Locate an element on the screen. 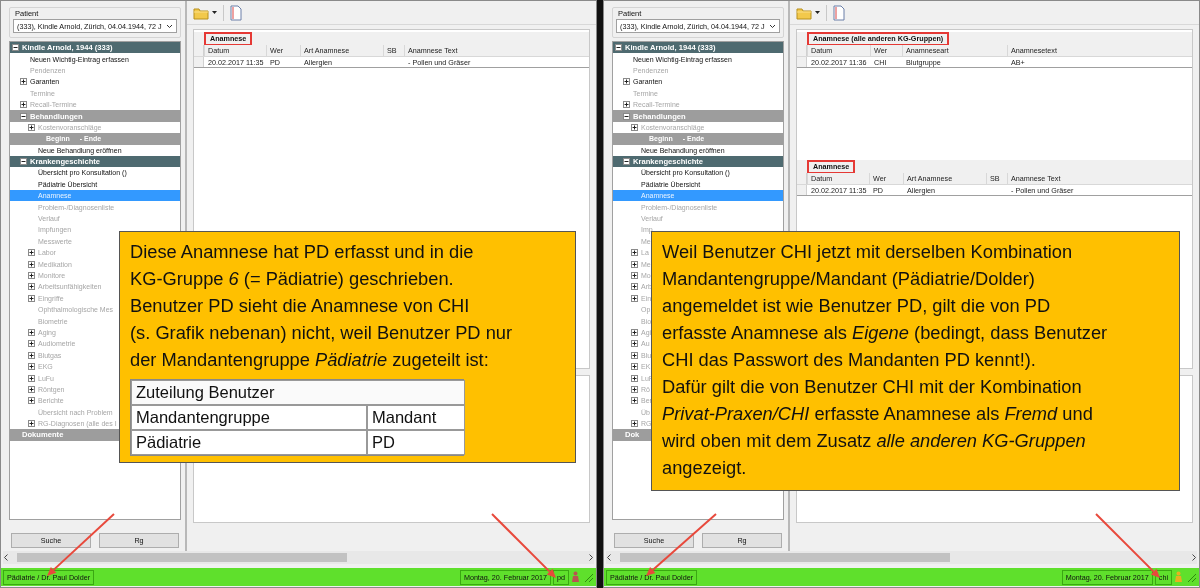  callout-text: Diese Anamnese hat PD erfasst und in die KG-Gruppe 6 (= Pädiatrie) geschrieben. Benutzer PD sieht die Anamnese von CHI (s. Grafik nebenan) nicht, weil Benutzer PD nur der Mandantengruppe Pädiatrie zugeteilt ist: is located at coordinates (322, 306).